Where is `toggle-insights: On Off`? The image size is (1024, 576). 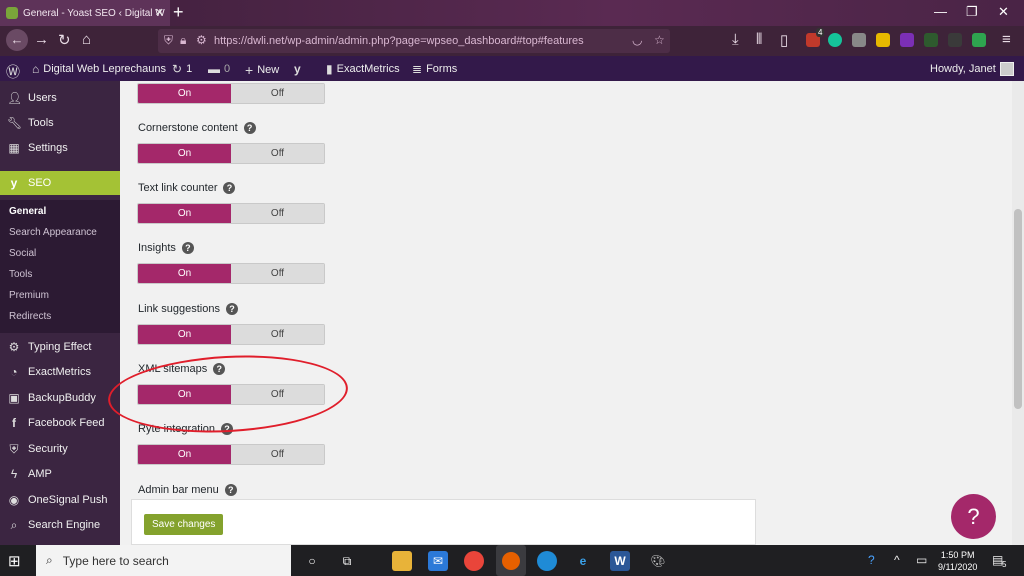
toggle-insights: On Off is located at coordinates (231, 273).